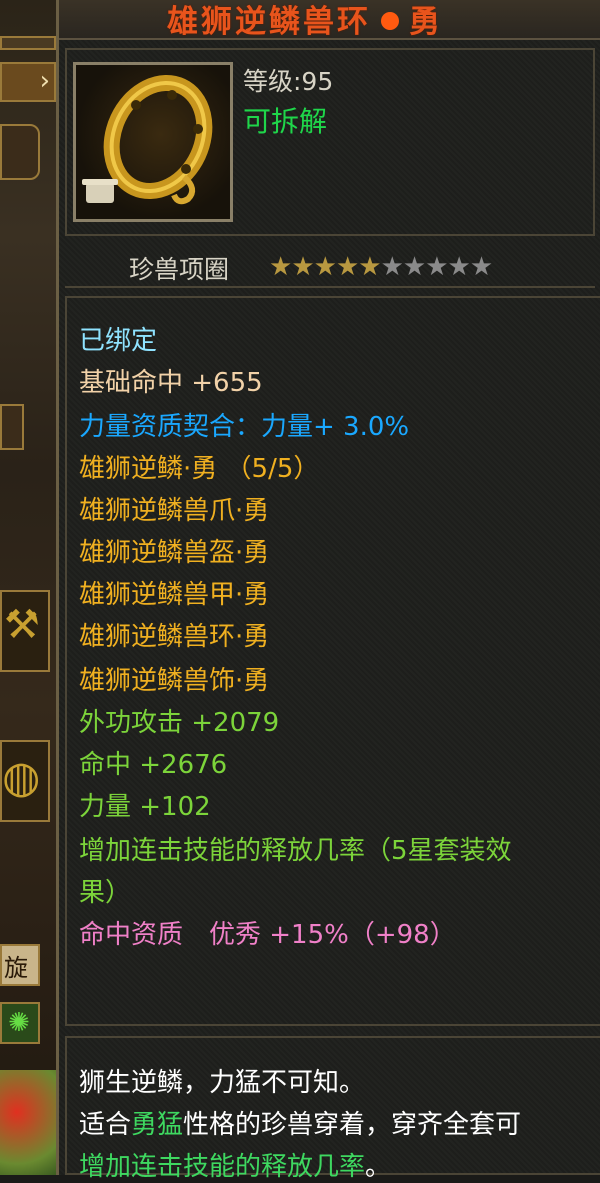  I want to click on golden-beast-ring-icon, so click(147, 139).